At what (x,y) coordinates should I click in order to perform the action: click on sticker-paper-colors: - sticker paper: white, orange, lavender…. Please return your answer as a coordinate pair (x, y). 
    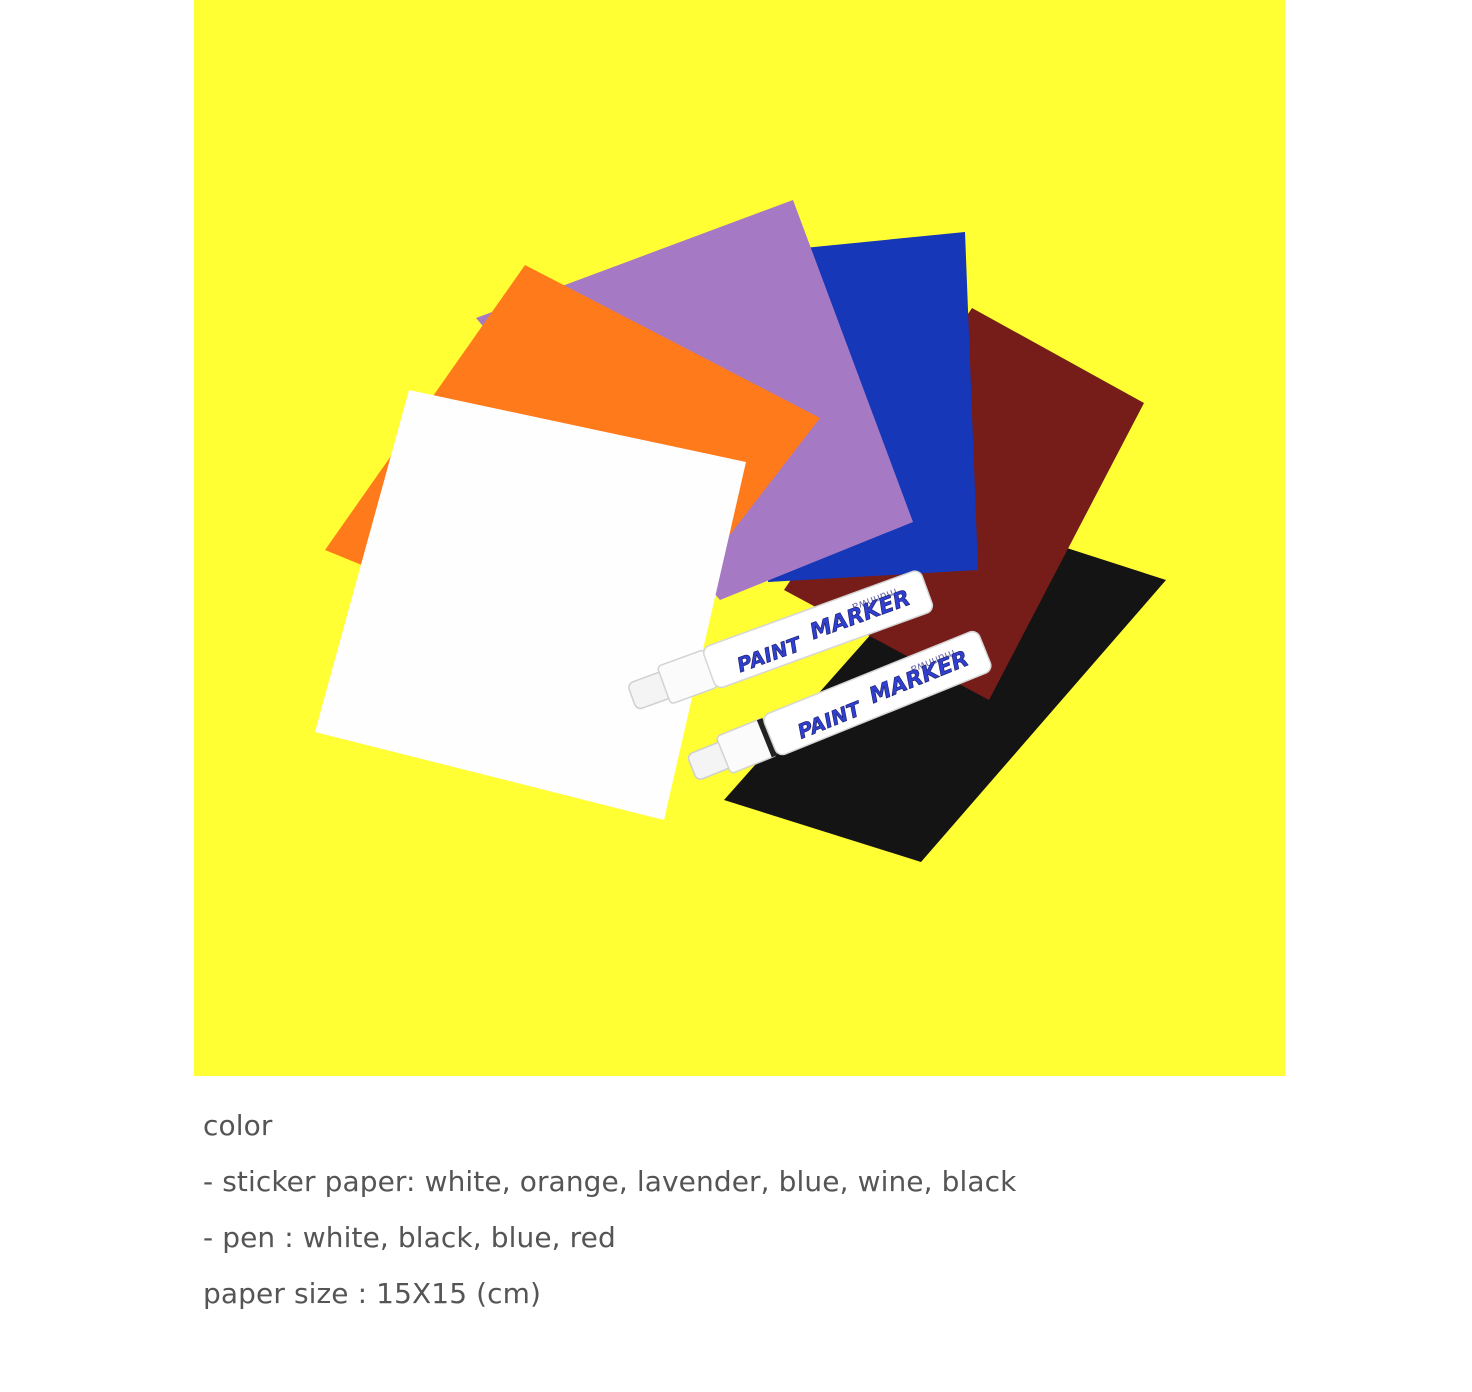
    Looking at the image, I should click on (610, 1181).